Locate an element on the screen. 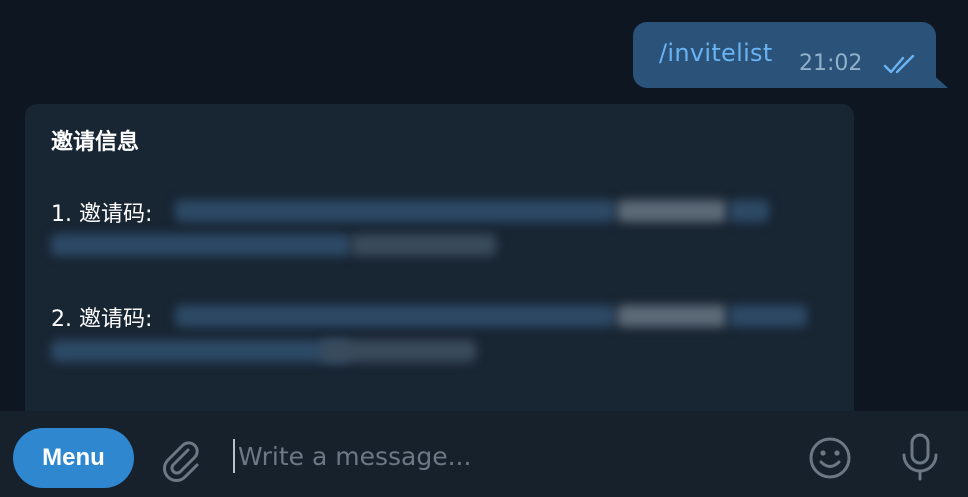 The width and height of the screenshot is (968, 497). outgoing-message-bubble: /invitelist 21:02 is located at coordinates (784, 55).